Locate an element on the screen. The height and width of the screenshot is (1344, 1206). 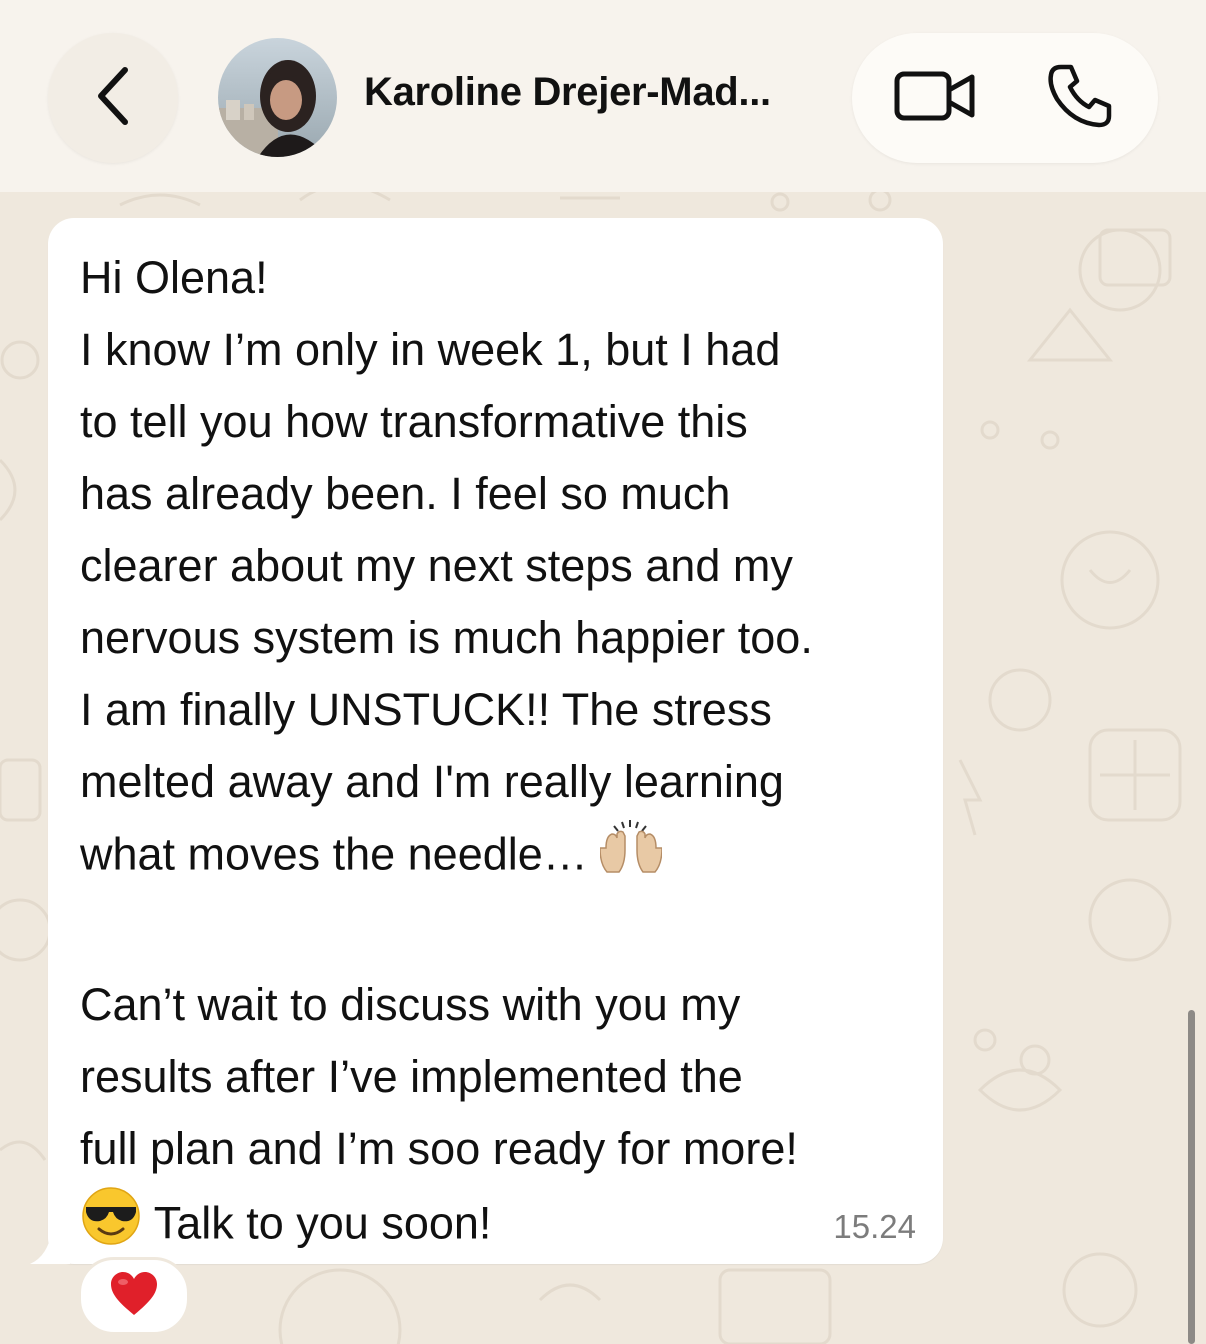
back-button is located at coordinates (113, 98).